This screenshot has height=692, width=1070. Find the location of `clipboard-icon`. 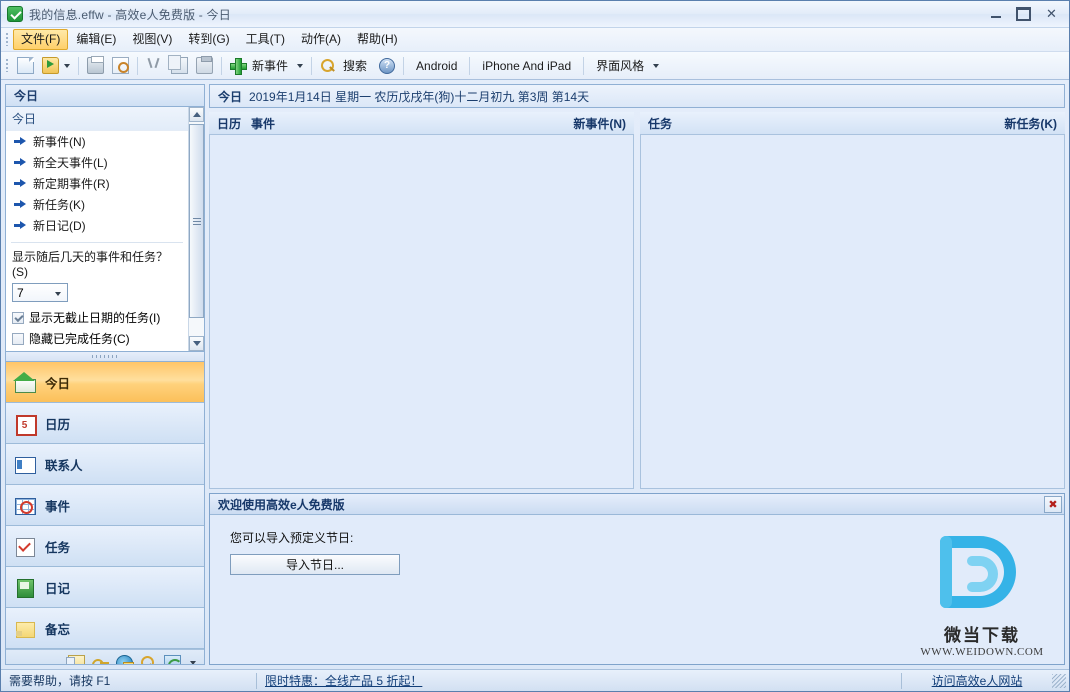

clipboard-icon is located at coordinates (75, 659).